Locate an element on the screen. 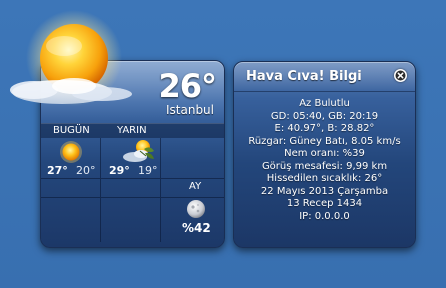 Image resolution: width=446 pixels, height=288 pixels. tomorrow-label: YARIN is located at coordinates (132, 130).